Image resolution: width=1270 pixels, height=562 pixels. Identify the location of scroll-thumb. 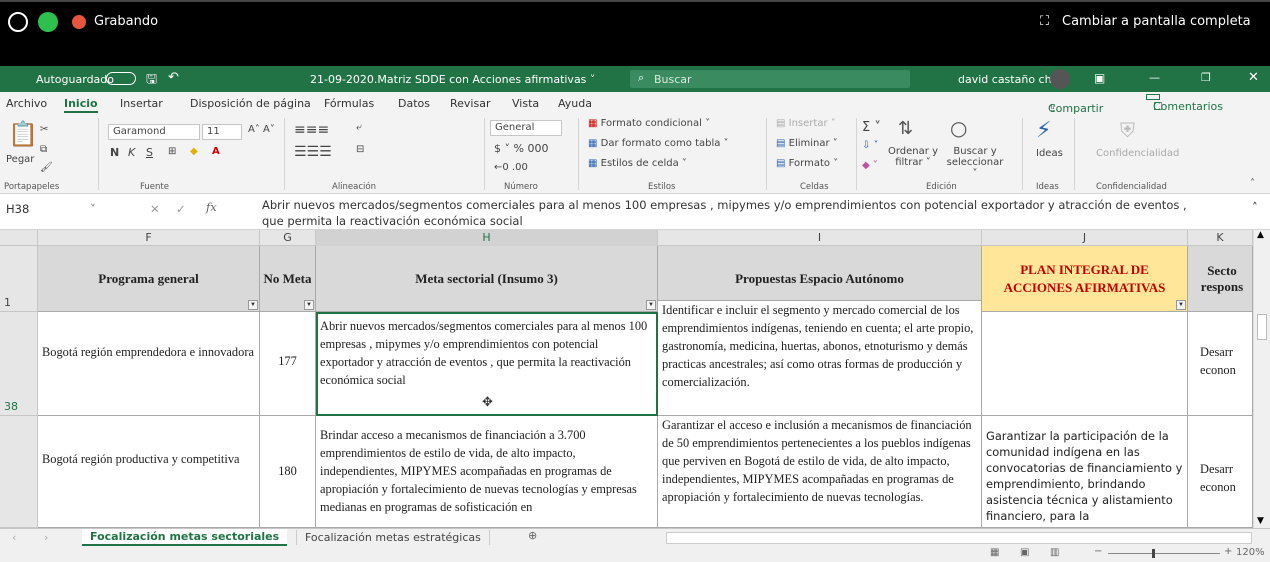
(1262, 327).